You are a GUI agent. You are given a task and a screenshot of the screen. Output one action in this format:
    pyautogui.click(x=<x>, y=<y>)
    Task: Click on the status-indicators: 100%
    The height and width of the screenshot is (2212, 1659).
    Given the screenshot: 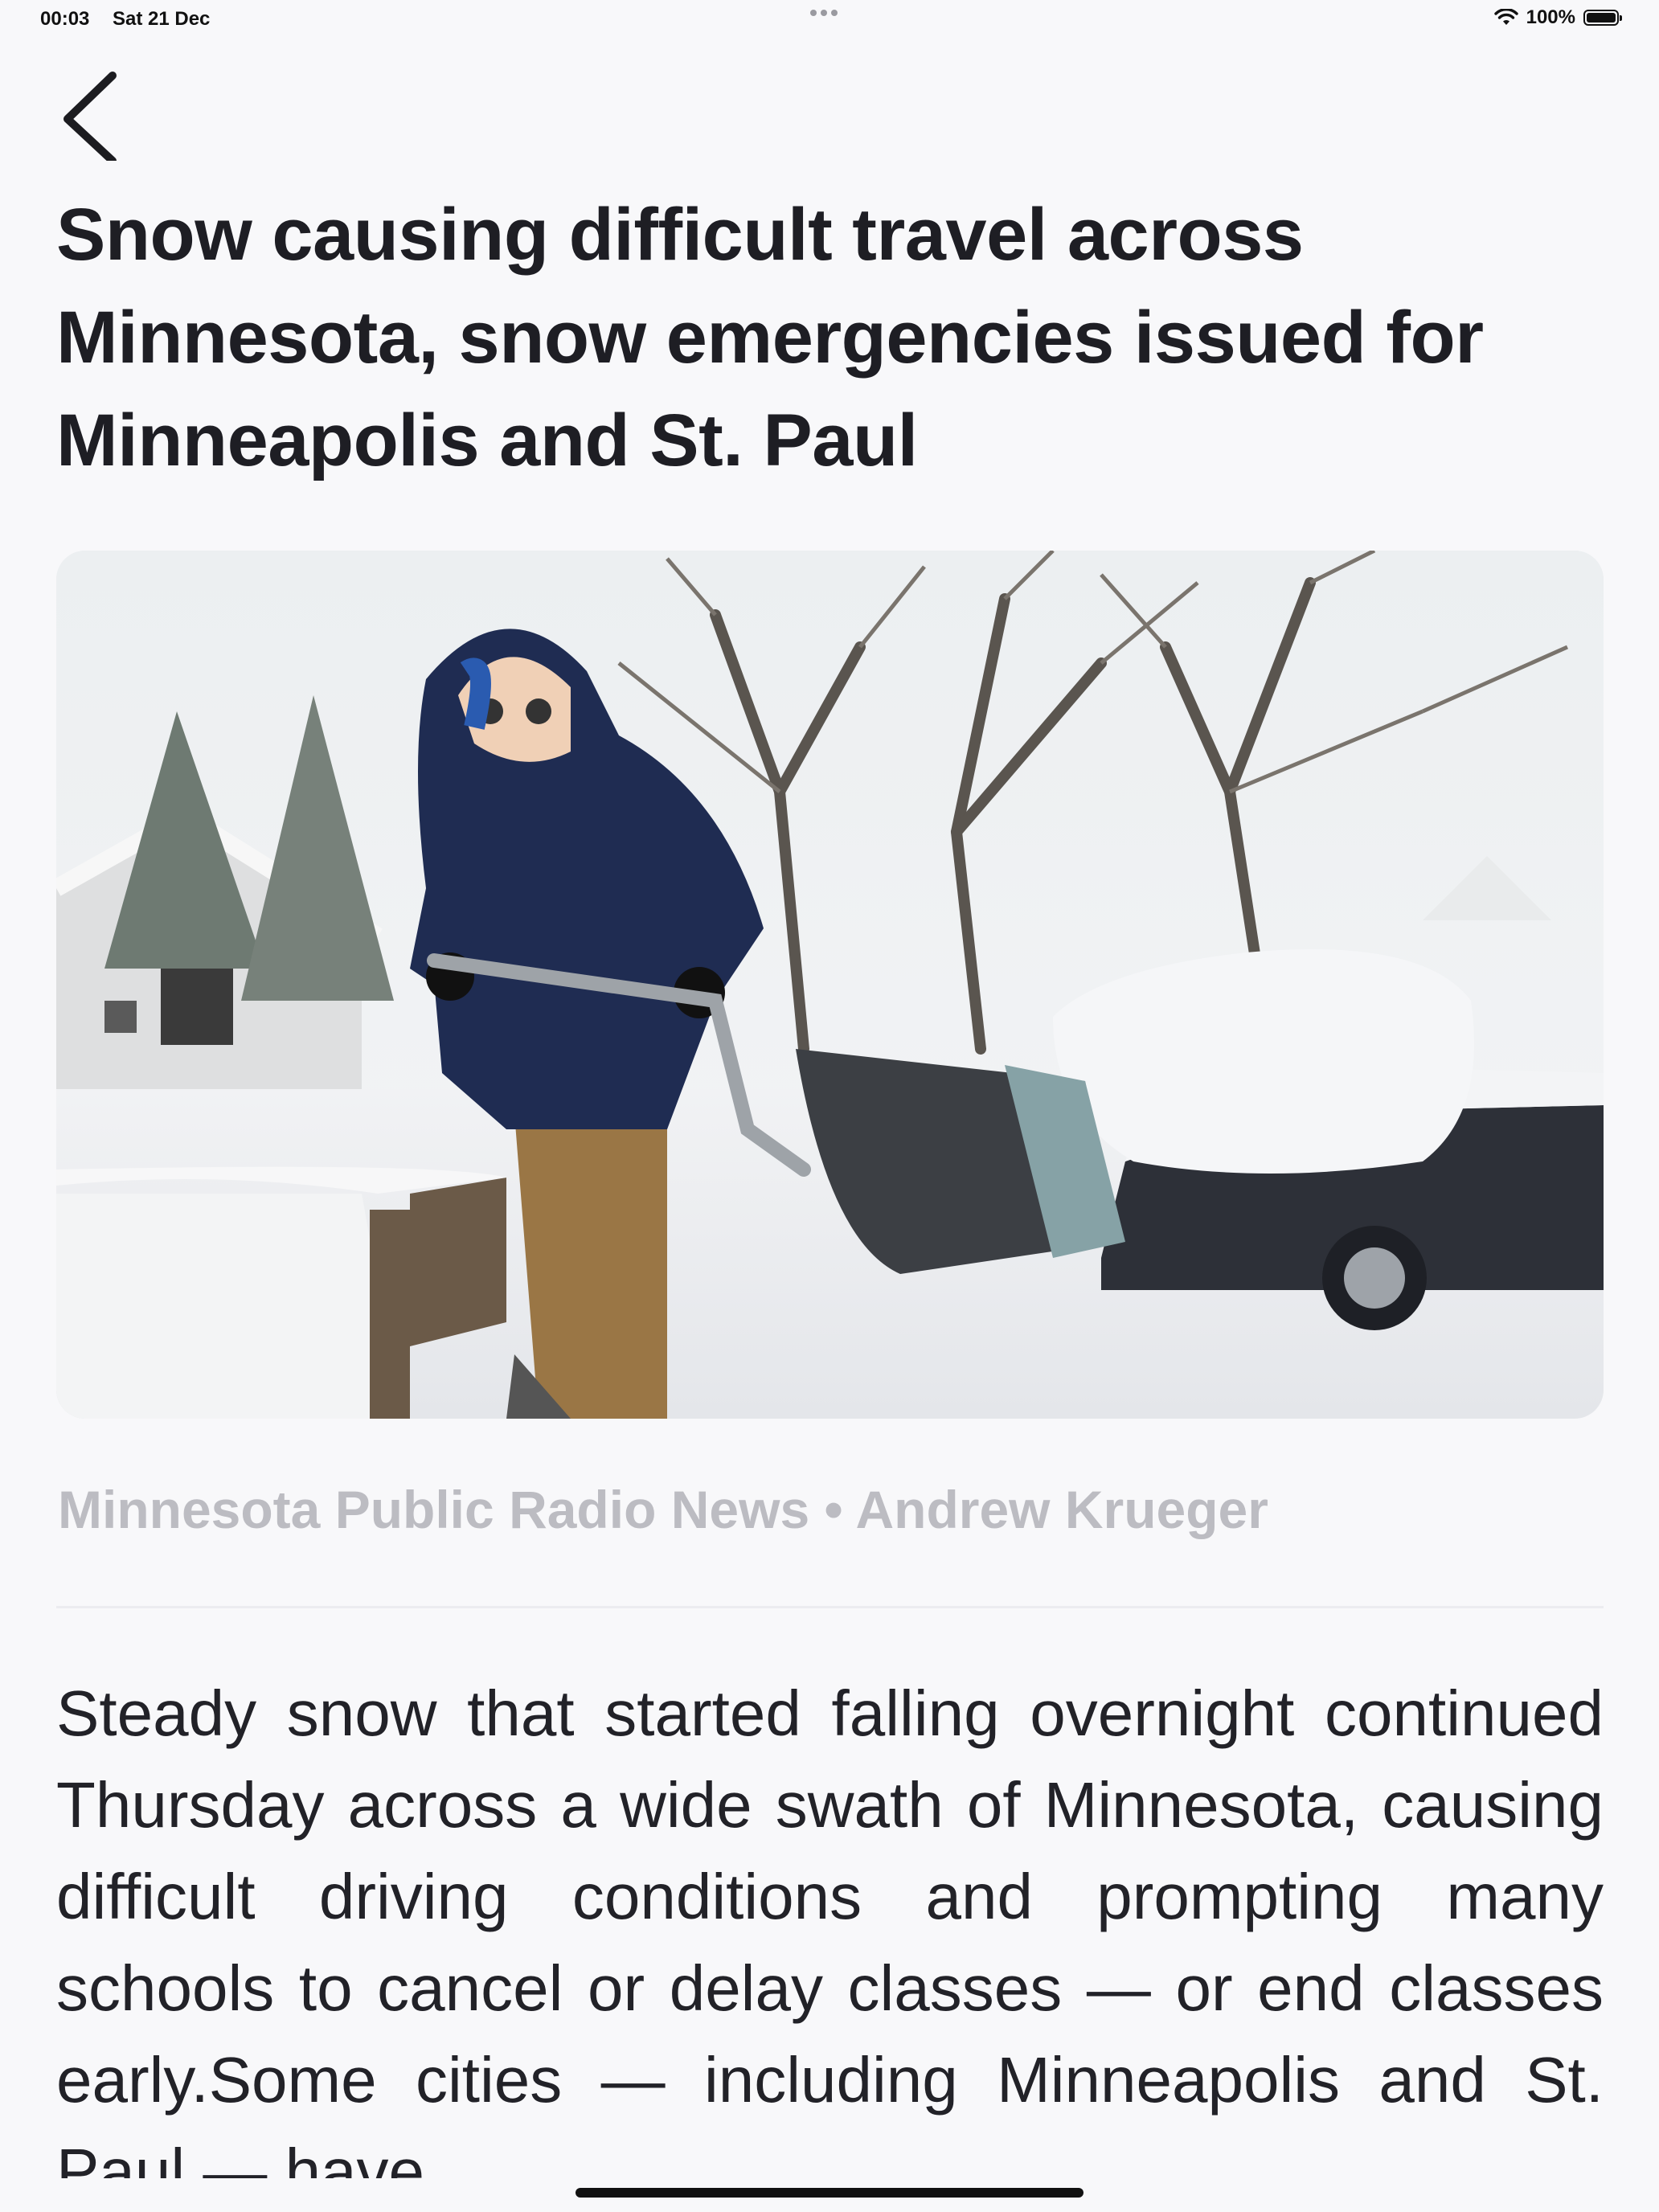 What is the action you would take?
    pyautogui.click(x=1557, y=17)
    